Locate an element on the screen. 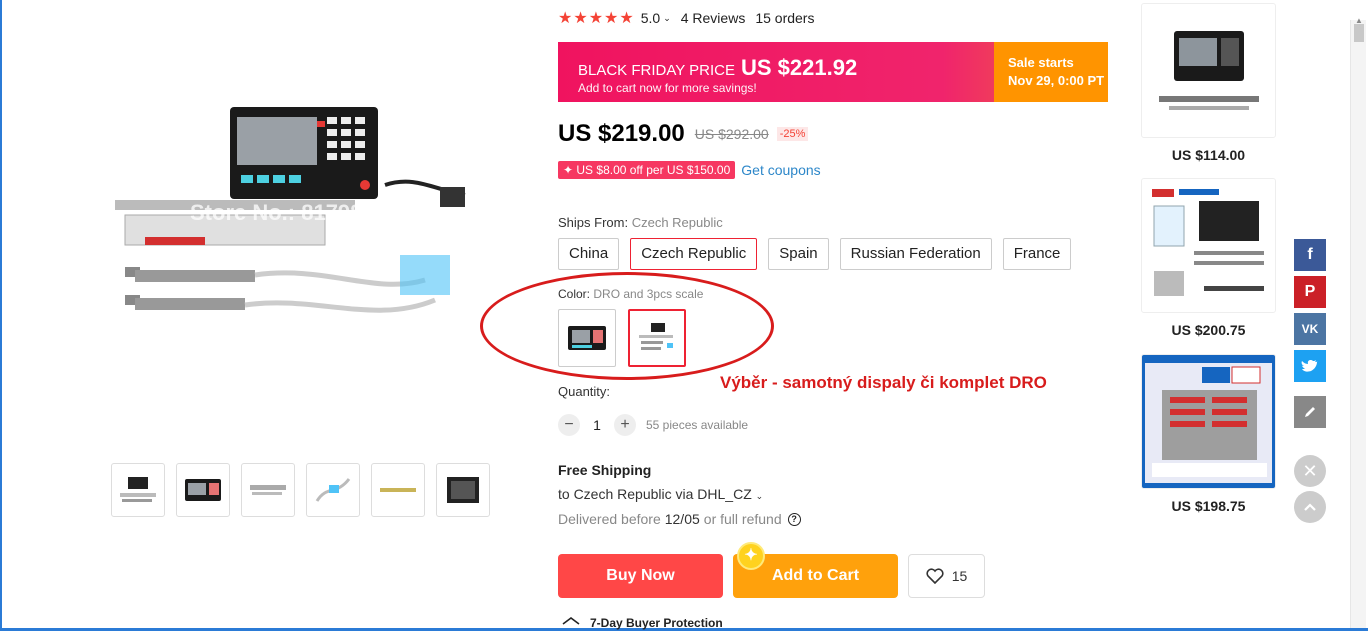  delivered-prefix: Delivered before is located at coordinates (609, 519).